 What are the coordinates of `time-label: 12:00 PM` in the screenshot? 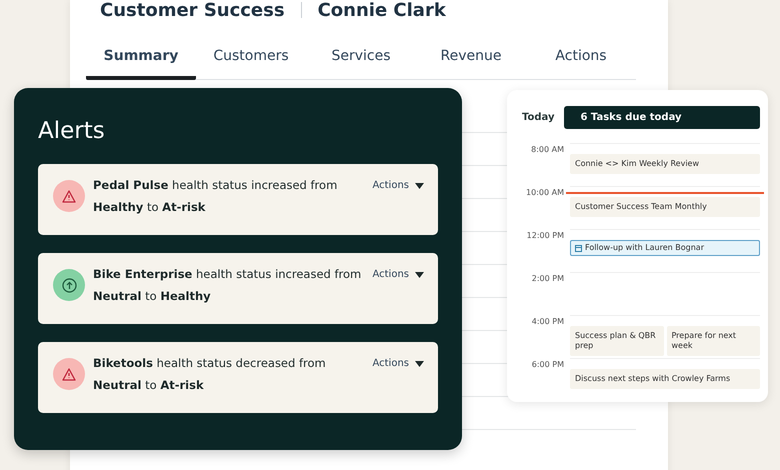 It's located at (545, 236).